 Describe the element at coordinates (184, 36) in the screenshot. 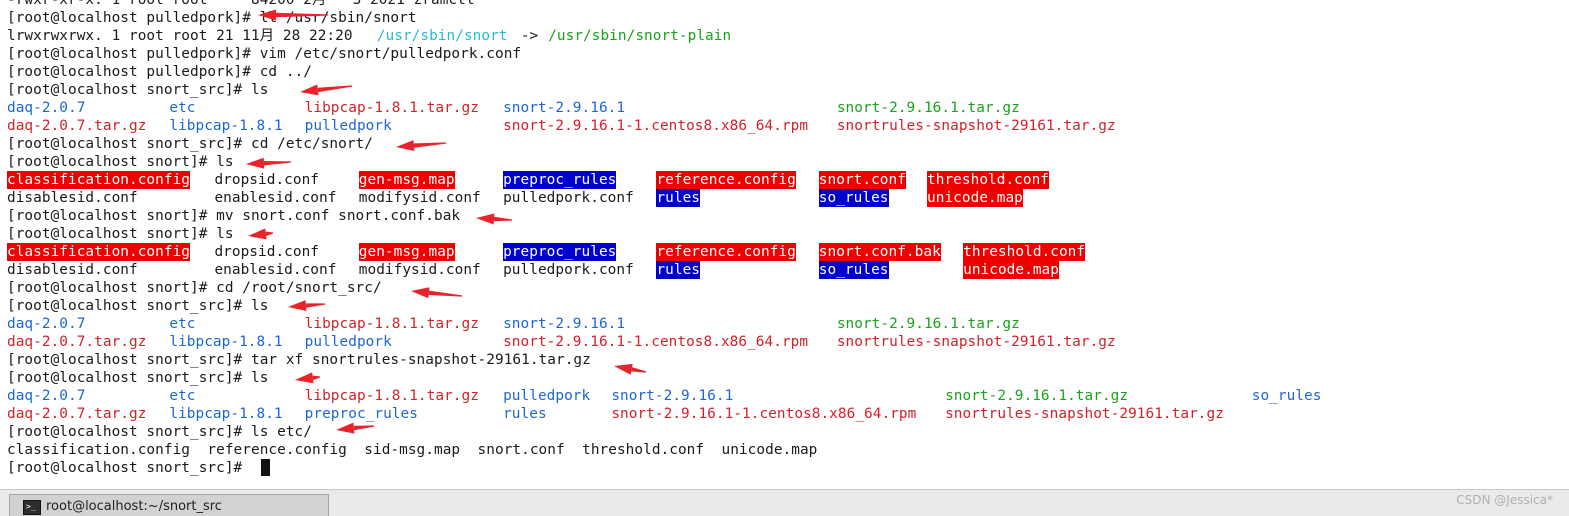

I see `terminal-text: lrwxrwxrwx. 1 root root 21 11月 28 22:20` at that location.